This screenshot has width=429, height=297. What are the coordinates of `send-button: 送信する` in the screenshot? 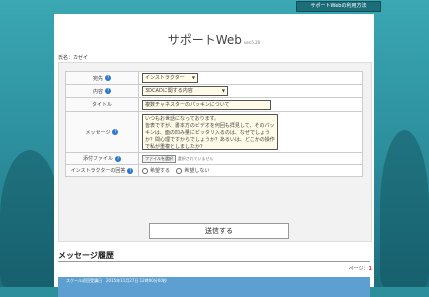 It's located at (219, 231).